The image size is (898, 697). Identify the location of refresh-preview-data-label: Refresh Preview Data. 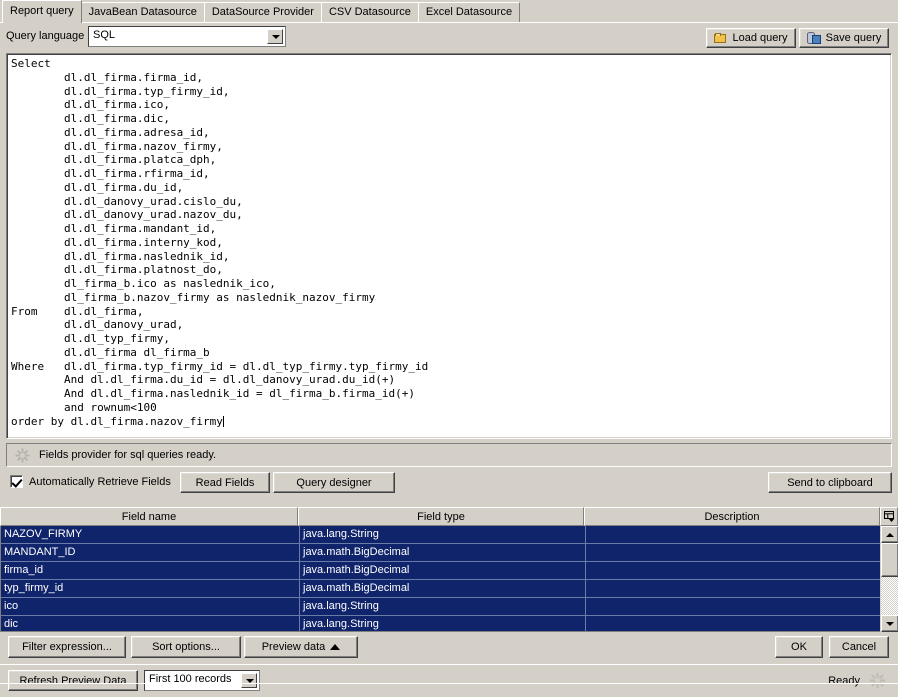
(73, 680).